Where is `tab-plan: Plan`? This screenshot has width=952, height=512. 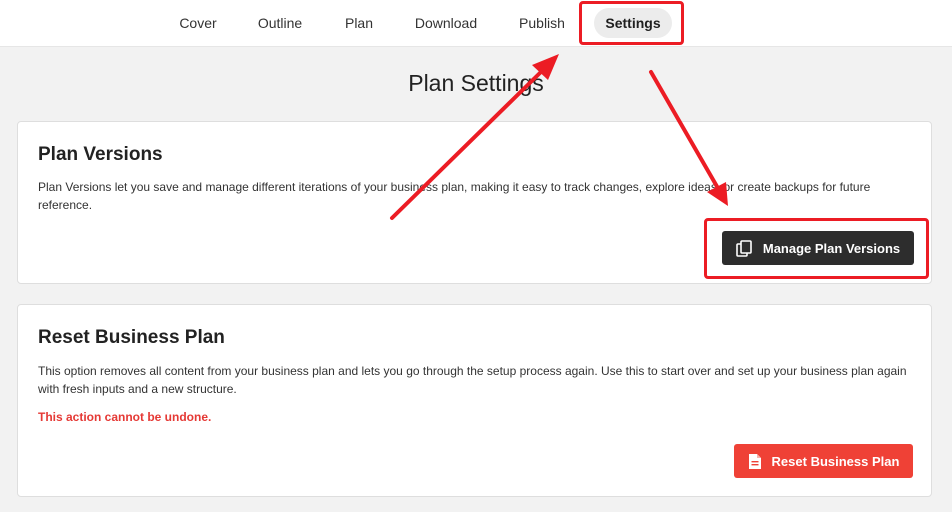 tab-plan: Plan is located at coordinates (359, 23).